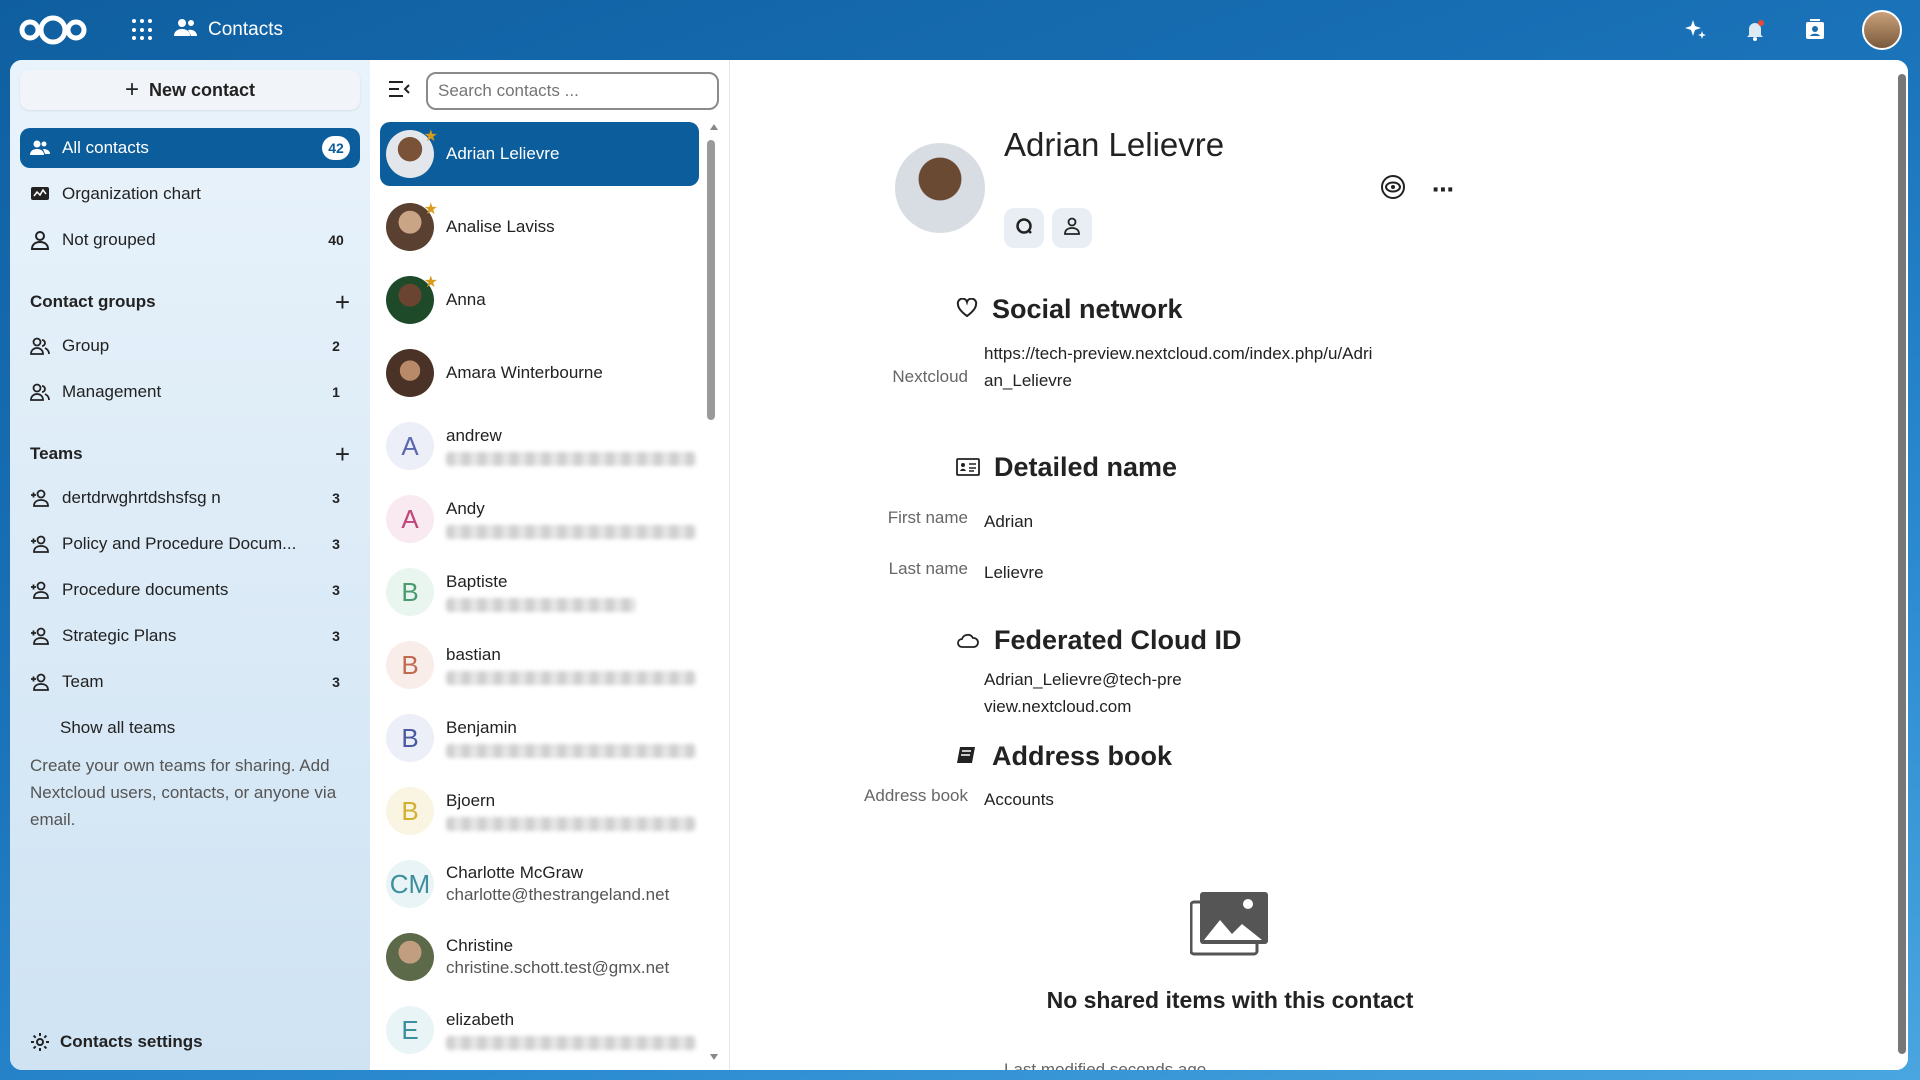  What do you see at coordinates (190, 682) in the screenshot?
I see `nav-team-item: Team 3` at bounding box center [190, 682].